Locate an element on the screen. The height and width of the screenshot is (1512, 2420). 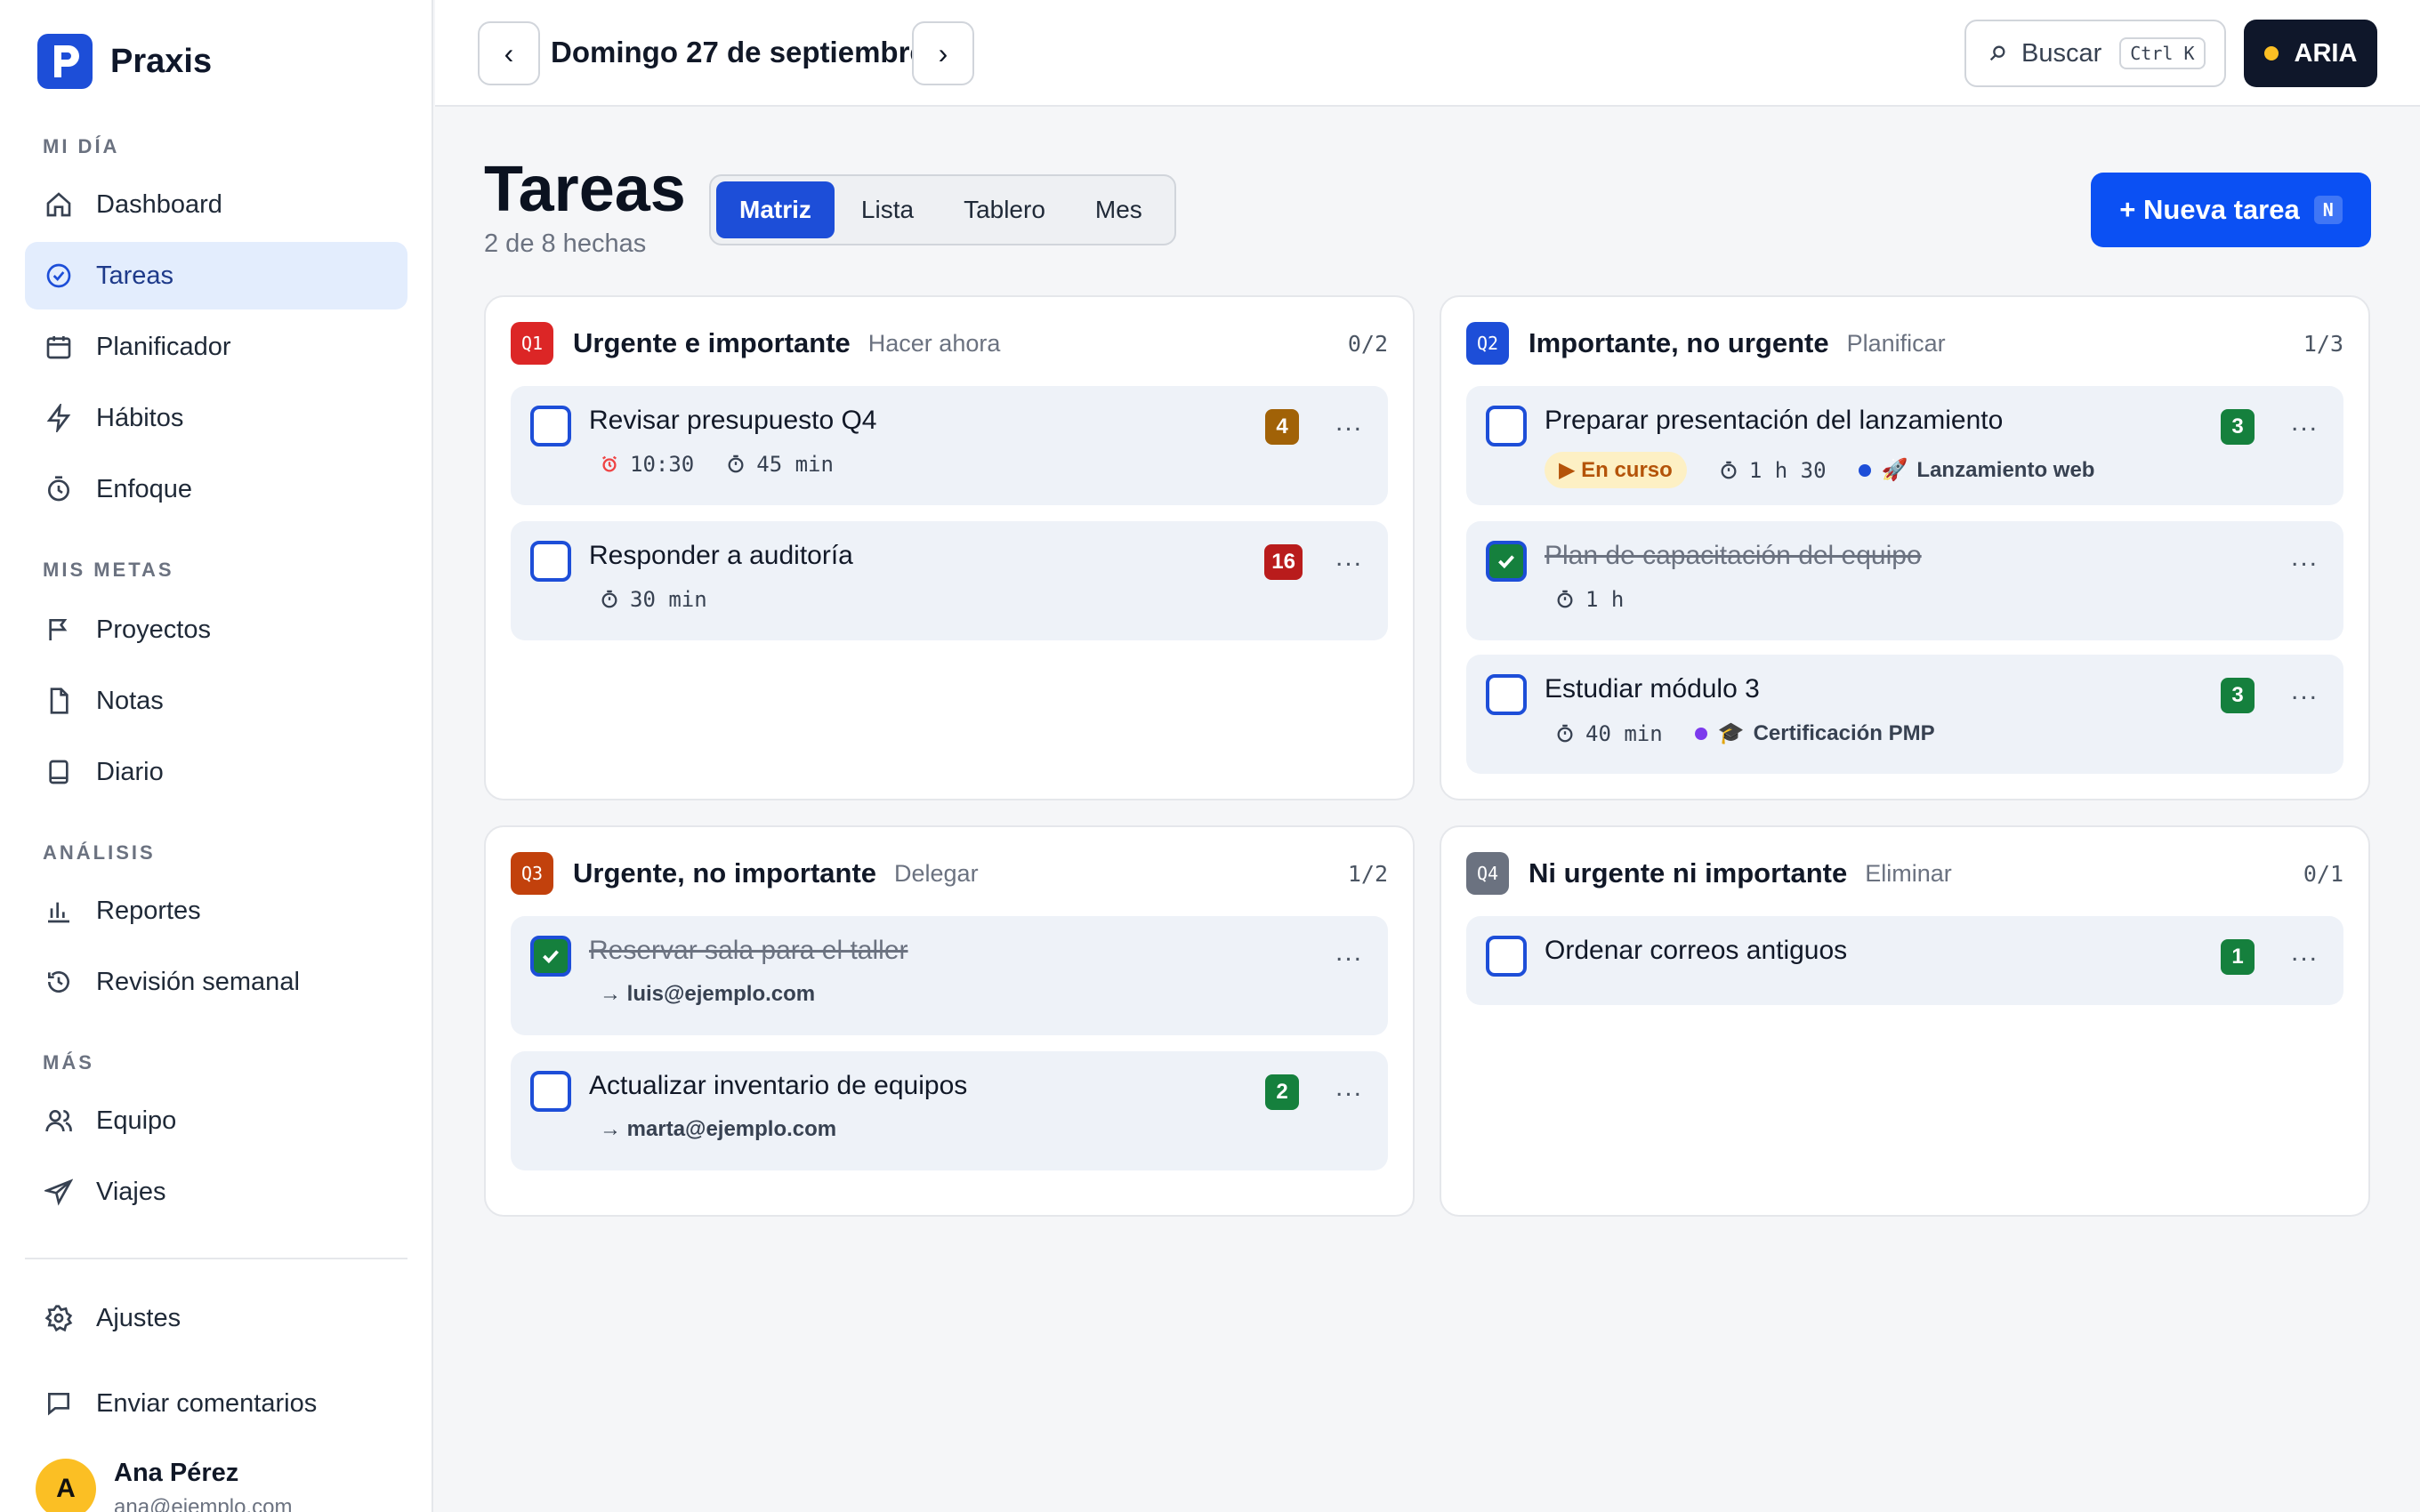
task-delegate: → luis@ejemplo.com is located at coordinates (708, 994).